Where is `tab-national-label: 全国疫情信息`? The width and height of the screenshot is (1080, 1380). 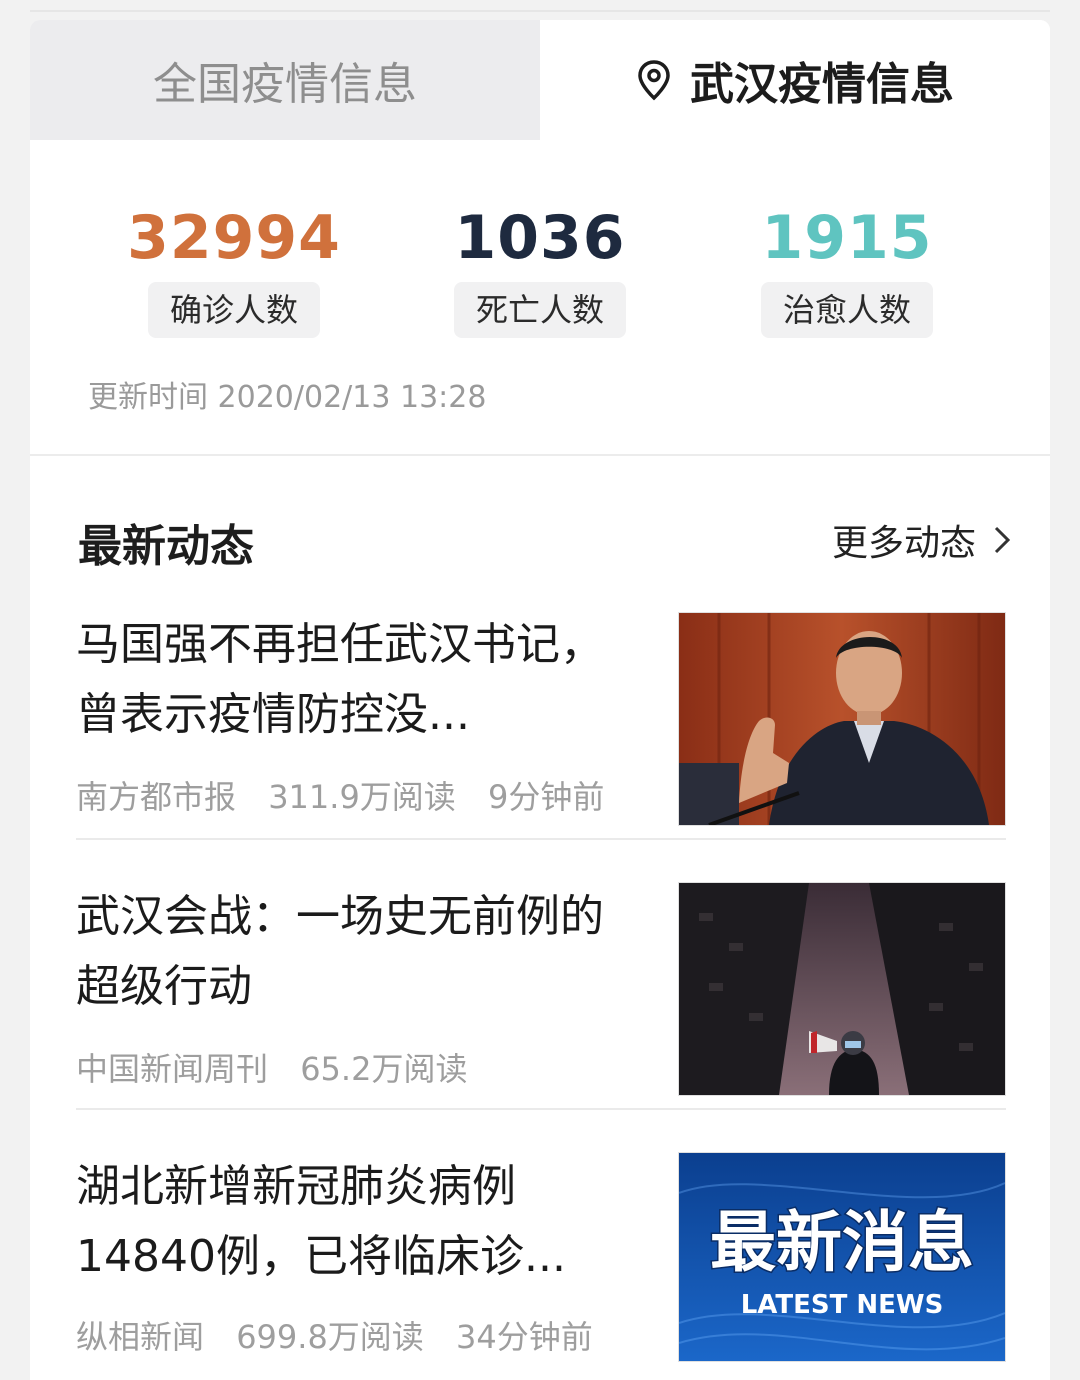 tab-national-label: 全国疫情信息 is located at coordinates (285, 84).